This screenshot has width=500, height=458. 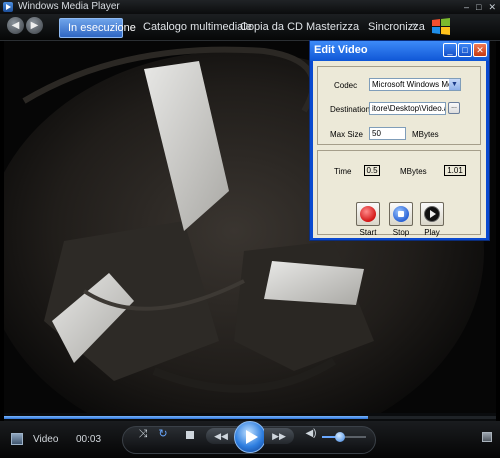 I want to click on time-value: 0.5, so click(x=372, y=170).